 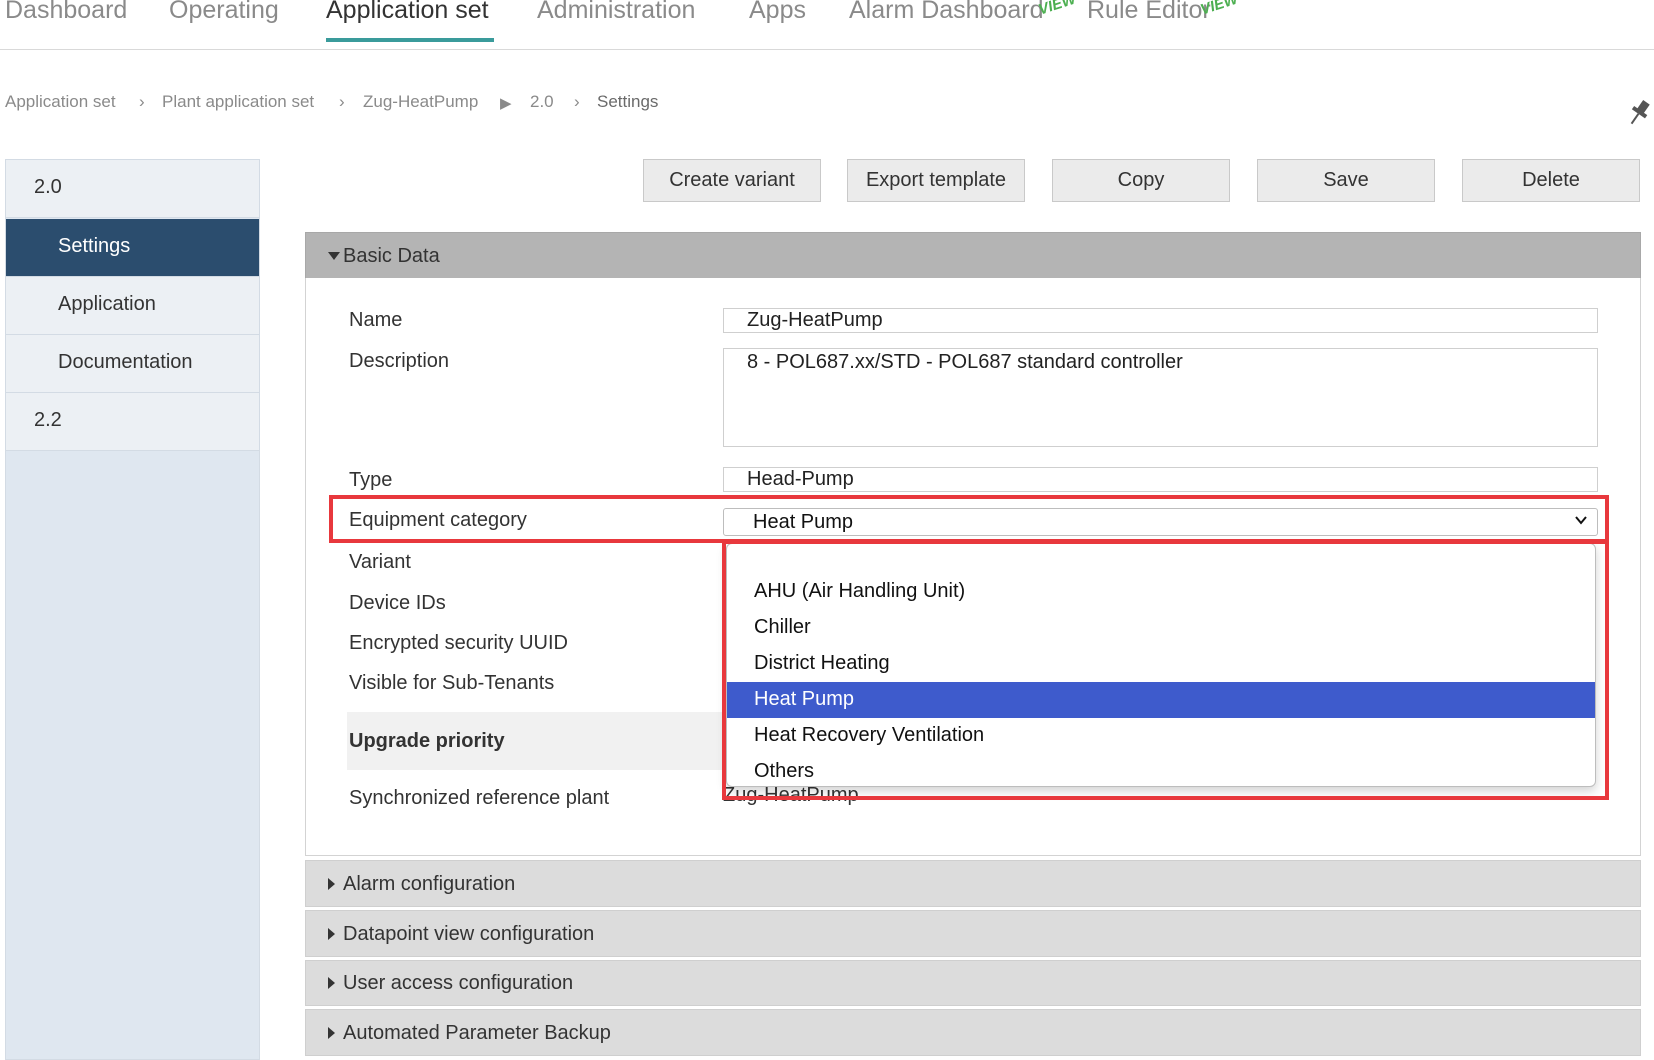 I want to click on name-field: Zug-HeatPump, so click(x=1160, y=320).